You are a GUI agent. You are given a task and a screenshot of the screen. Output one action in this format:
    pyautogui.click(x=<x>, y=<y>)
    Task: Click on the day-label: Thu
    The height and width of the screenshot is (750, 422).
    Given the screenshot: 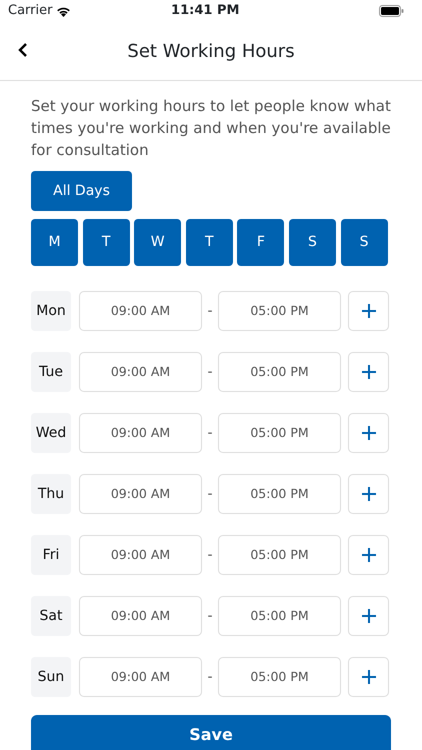 What is the action you would take?
    pyautogui.click(x=51, y=494)
    